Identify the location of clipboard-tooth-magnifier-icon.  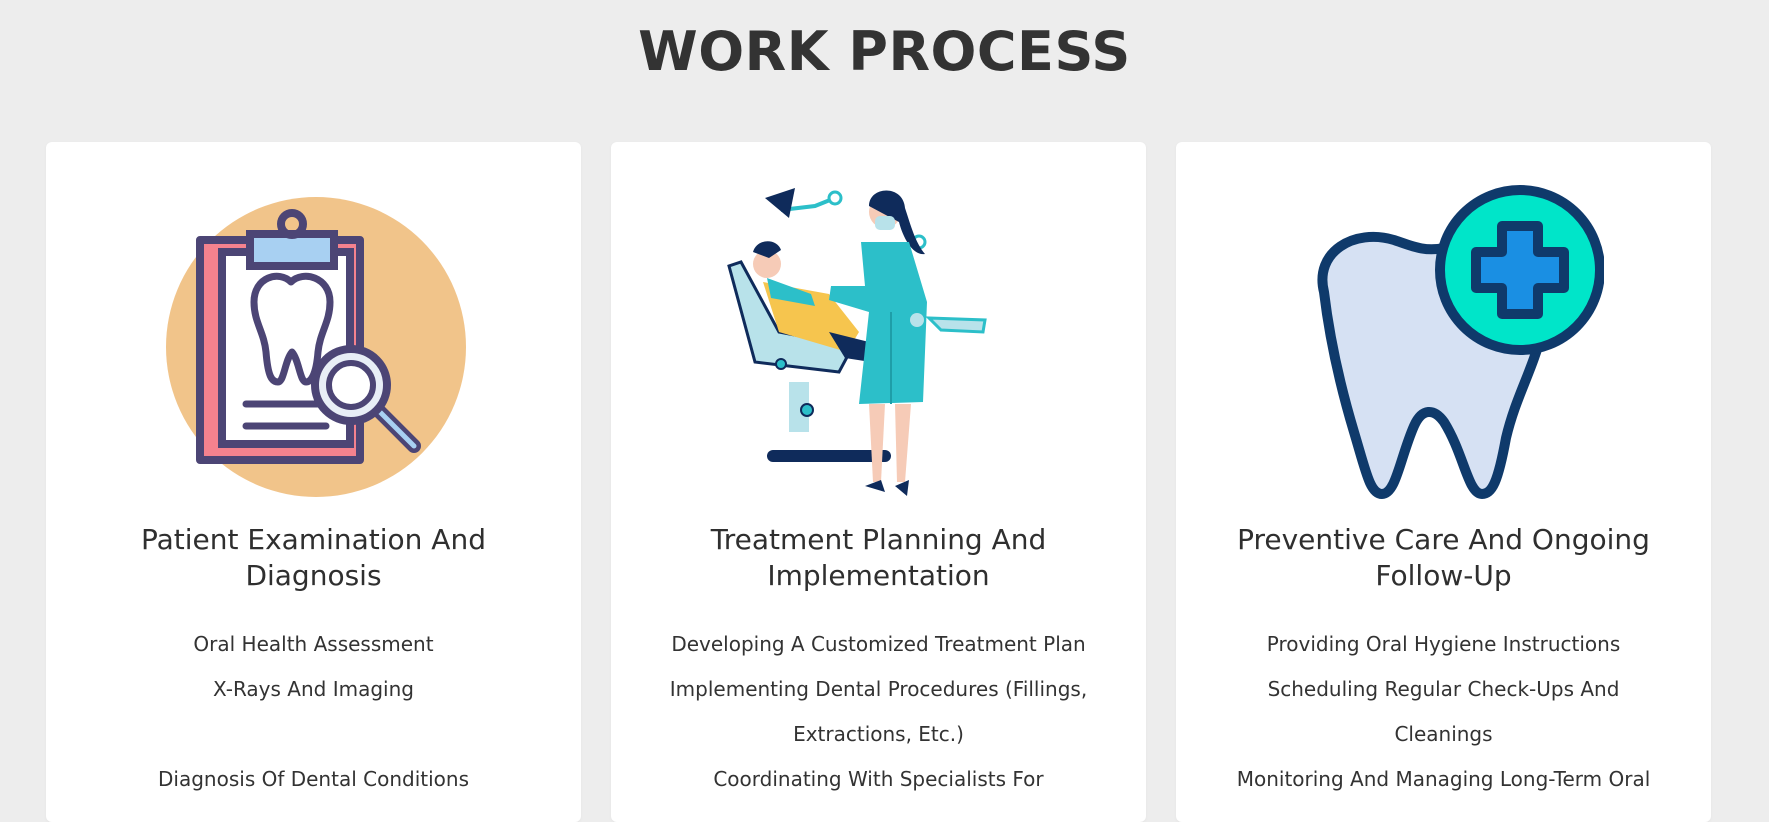
(313, 342).